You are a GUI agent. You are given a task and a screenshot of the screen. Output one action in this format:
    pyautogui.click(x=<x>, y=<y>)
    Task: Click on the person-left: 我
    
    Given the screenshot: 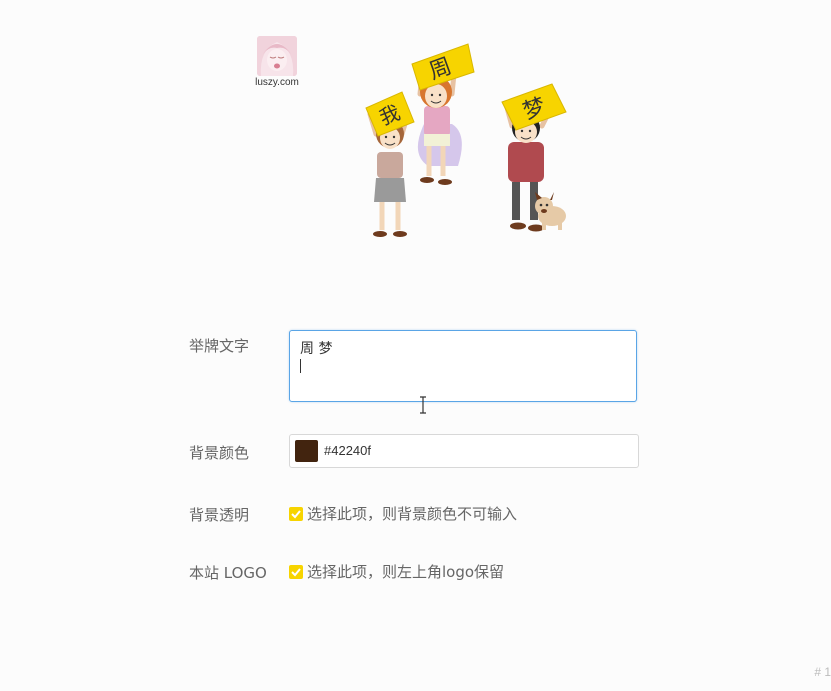 What is the action you would take?
    pyautogui.click(x=390, y=164)
    